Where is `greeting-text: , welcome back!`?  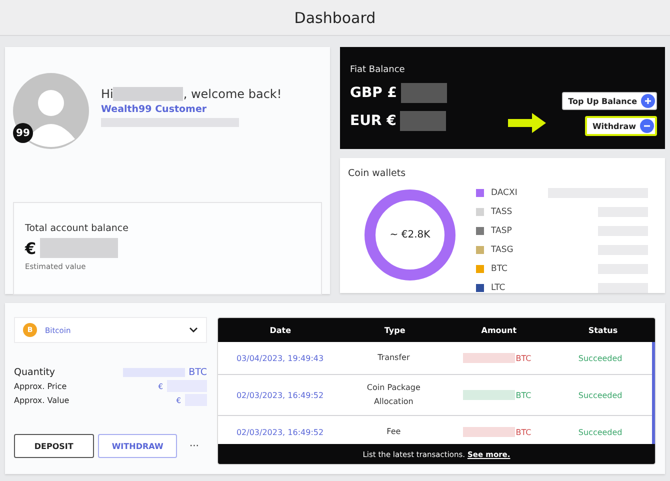
greeting-text: , welcome back! is located at coordinates (232, 94).